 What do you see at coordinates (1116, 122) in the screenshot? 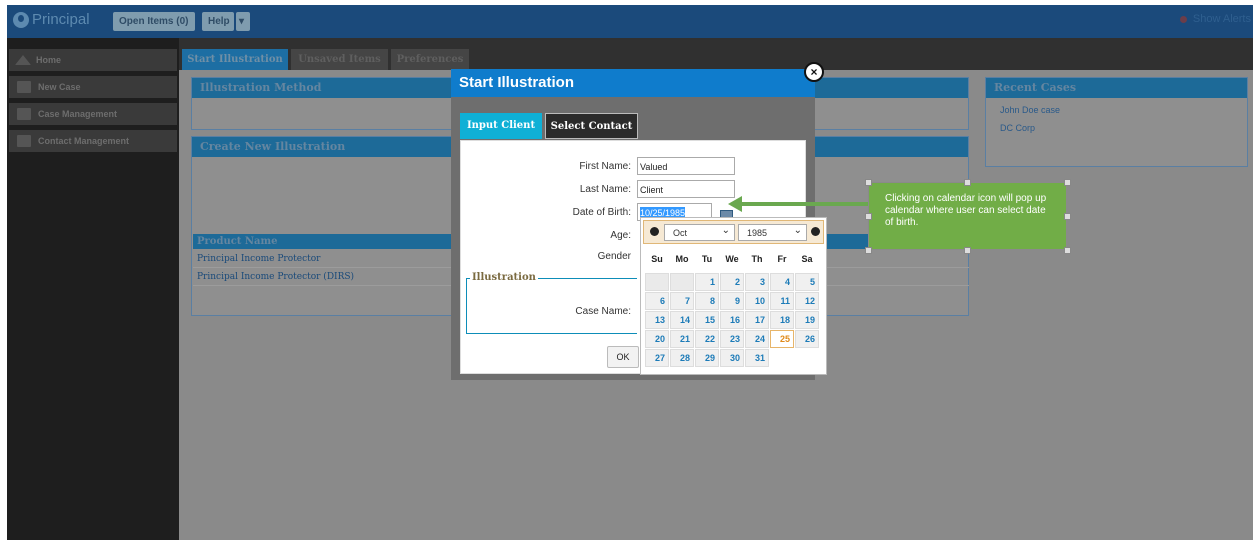
I see `recent-cases-panel: Recent Cases` at bounding box center [1116, 122].